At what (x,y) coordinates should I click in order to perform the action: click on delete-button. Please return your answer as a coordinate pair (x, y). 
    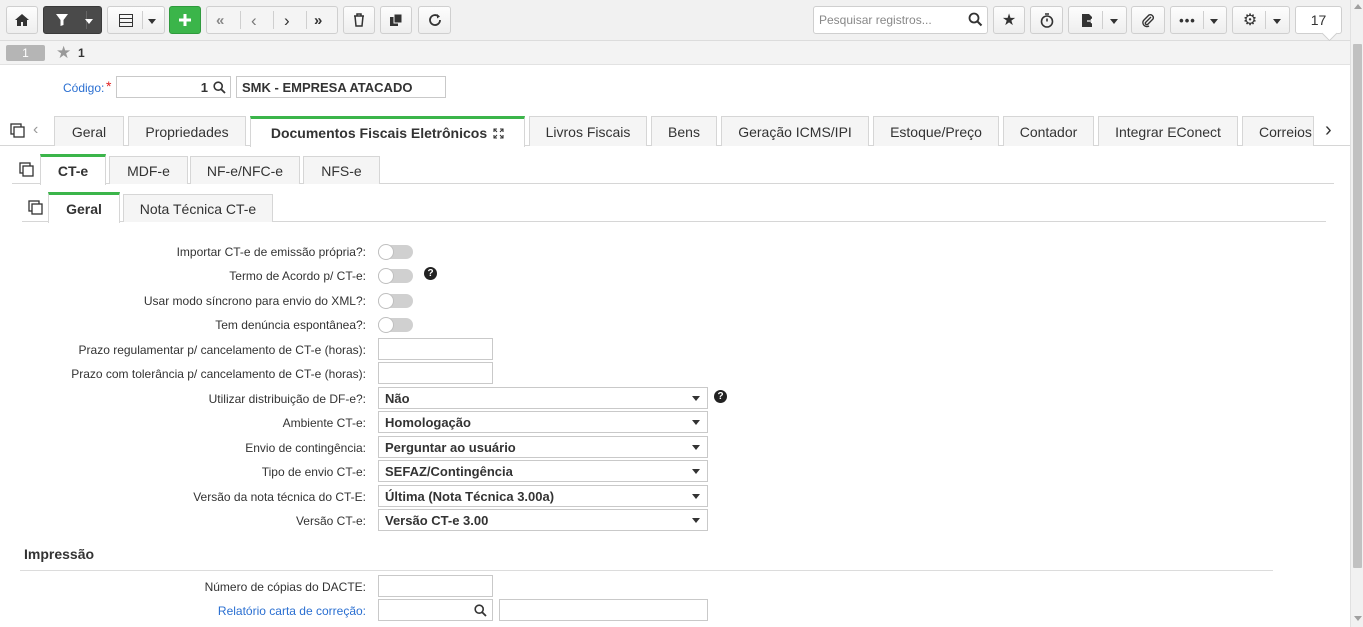
    Looking at the image, I should click on (359, 20).